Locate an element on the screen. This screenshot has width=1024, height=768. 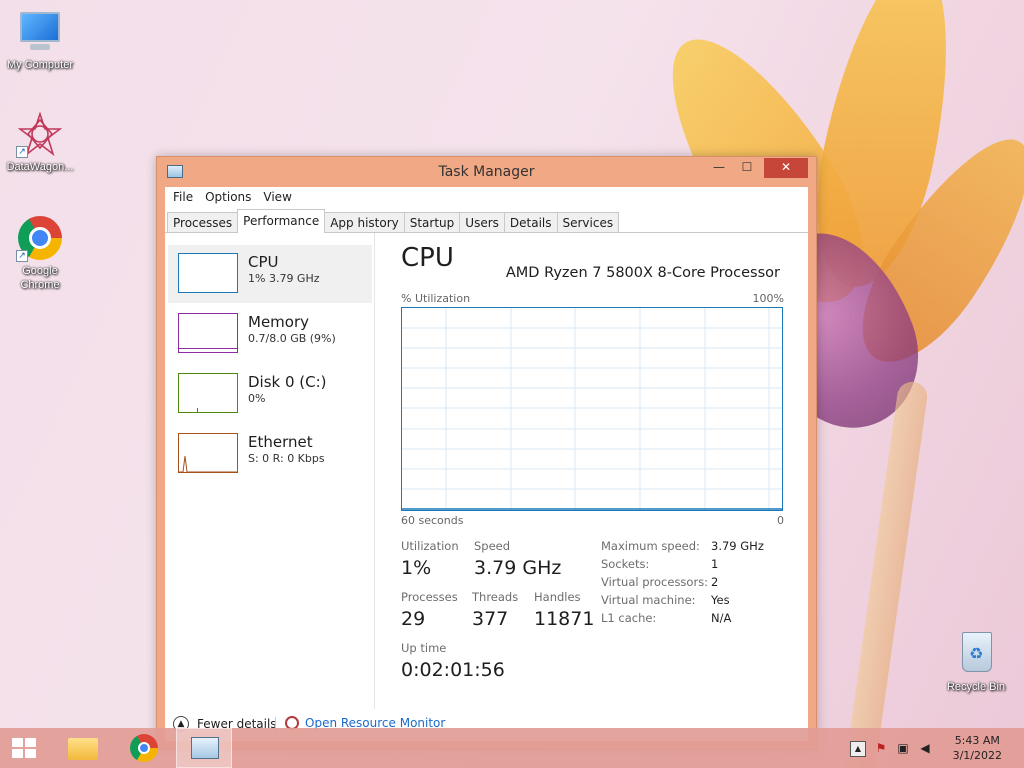
threads-value: 377 is located at coordinates (490, 619).